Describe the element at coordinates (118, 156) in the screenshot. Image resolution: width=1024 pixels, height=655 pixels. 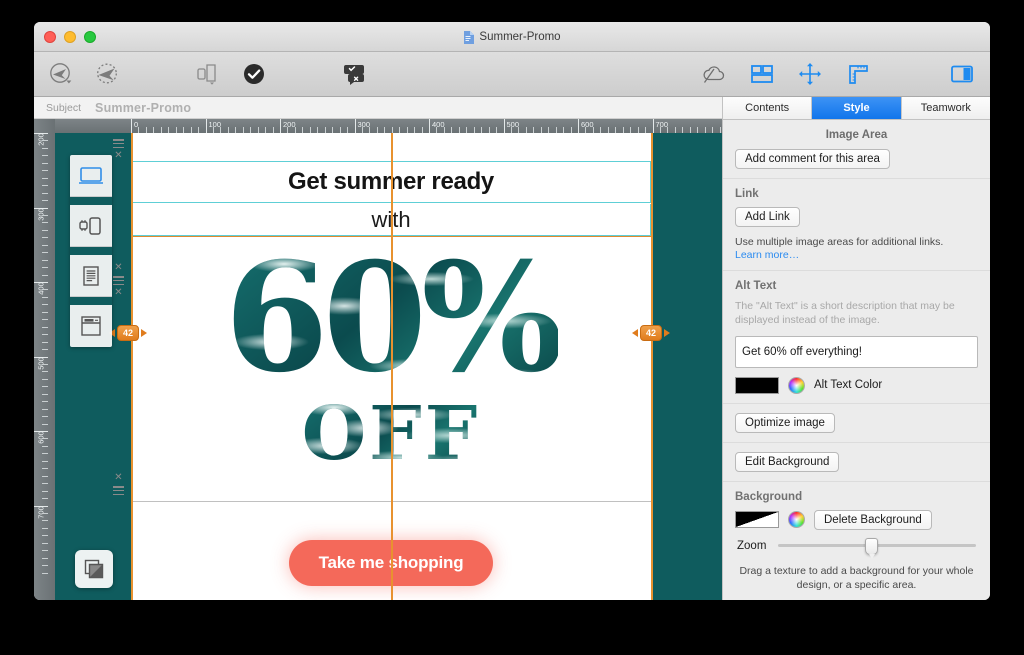
I see `delete-block-icon: ✕` at that location.